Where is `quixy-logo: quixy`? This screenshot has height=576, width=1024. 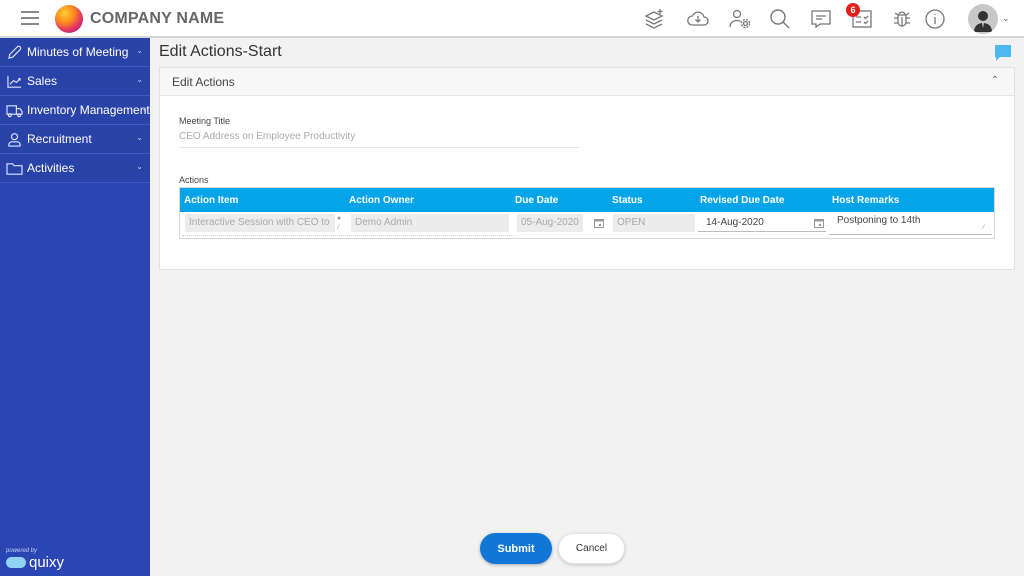 quixy-logo: quixy is located at coordinates (35, 562).